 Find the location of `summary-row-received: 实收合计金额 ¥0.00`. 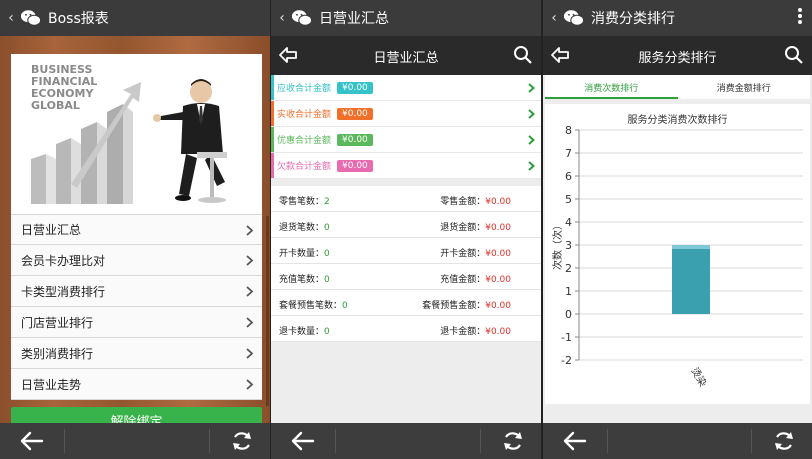

summary-row-received: 实收合计金额 ¥0.00 is located at coordinates (406, 114).